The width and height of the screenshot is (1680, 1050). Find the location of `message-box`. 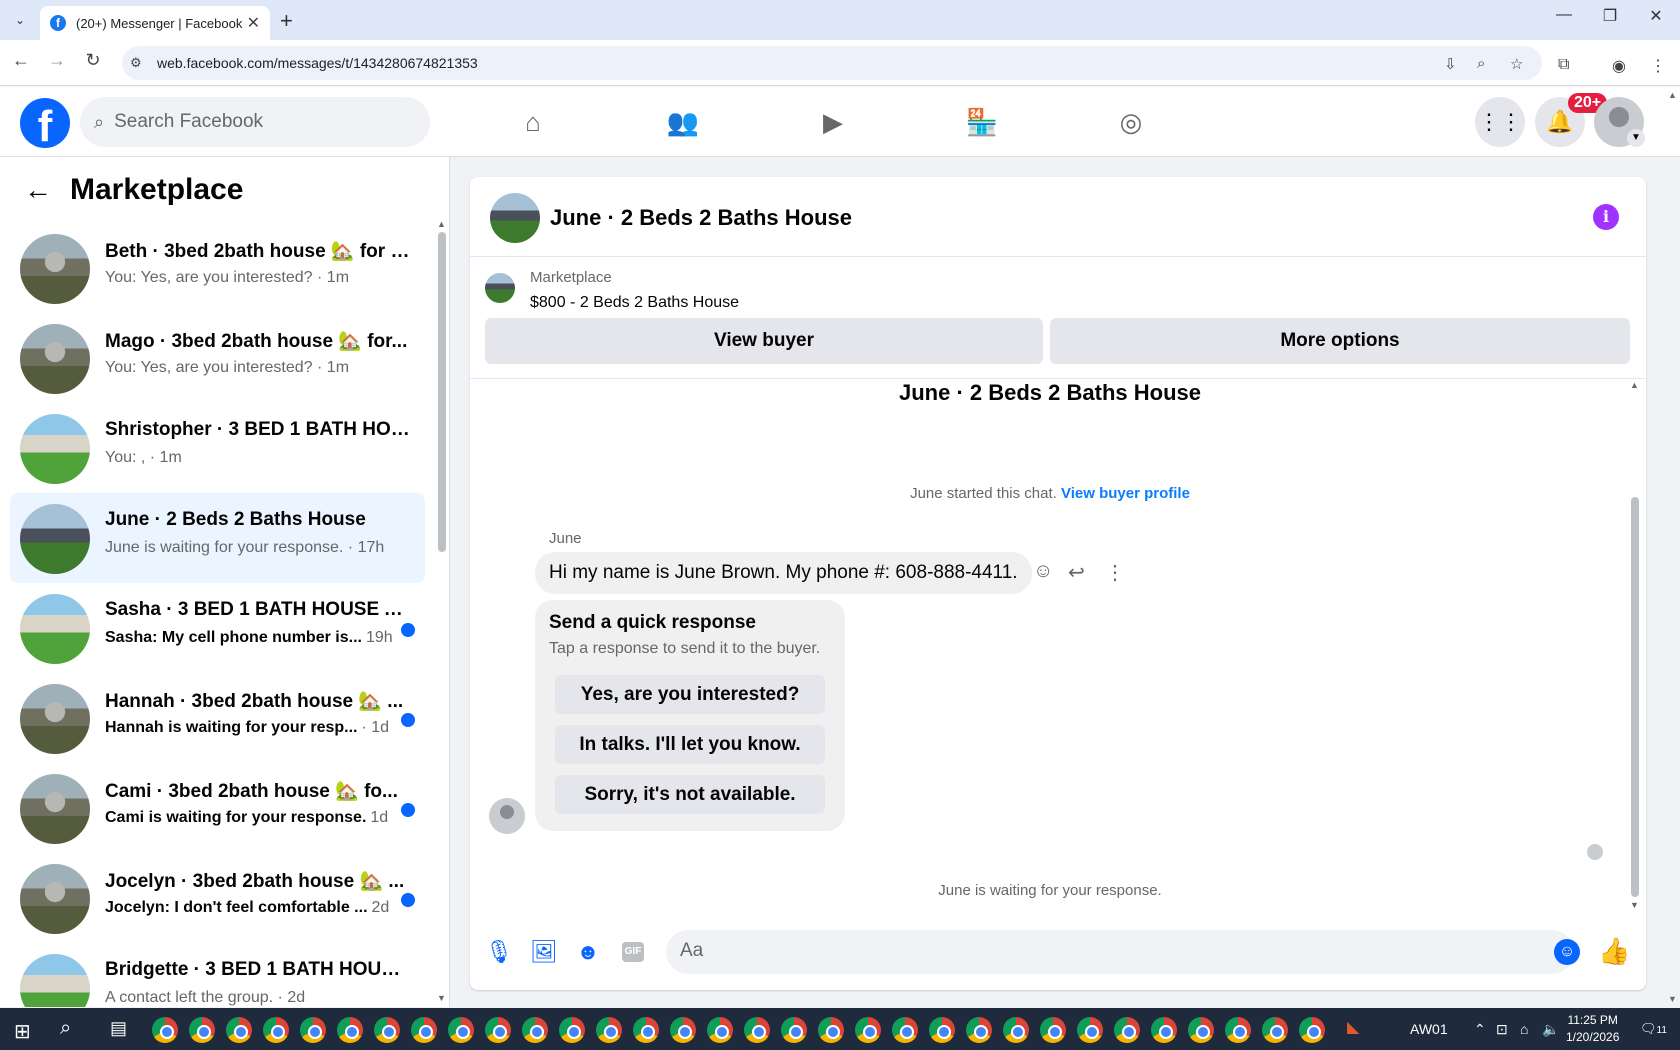

message-box is located at coordinates (1120, 952).